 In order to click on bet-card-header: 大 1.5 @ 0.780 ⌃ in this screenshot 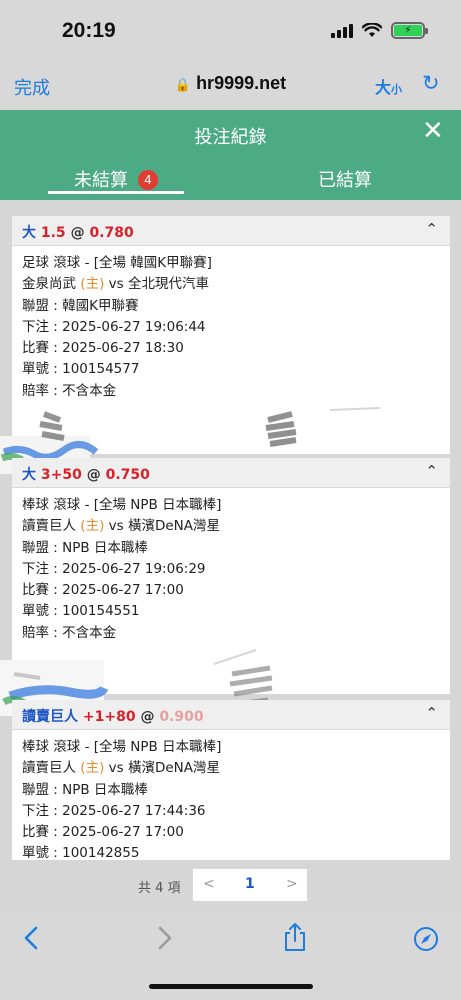, I will do `click(231, 231)`.